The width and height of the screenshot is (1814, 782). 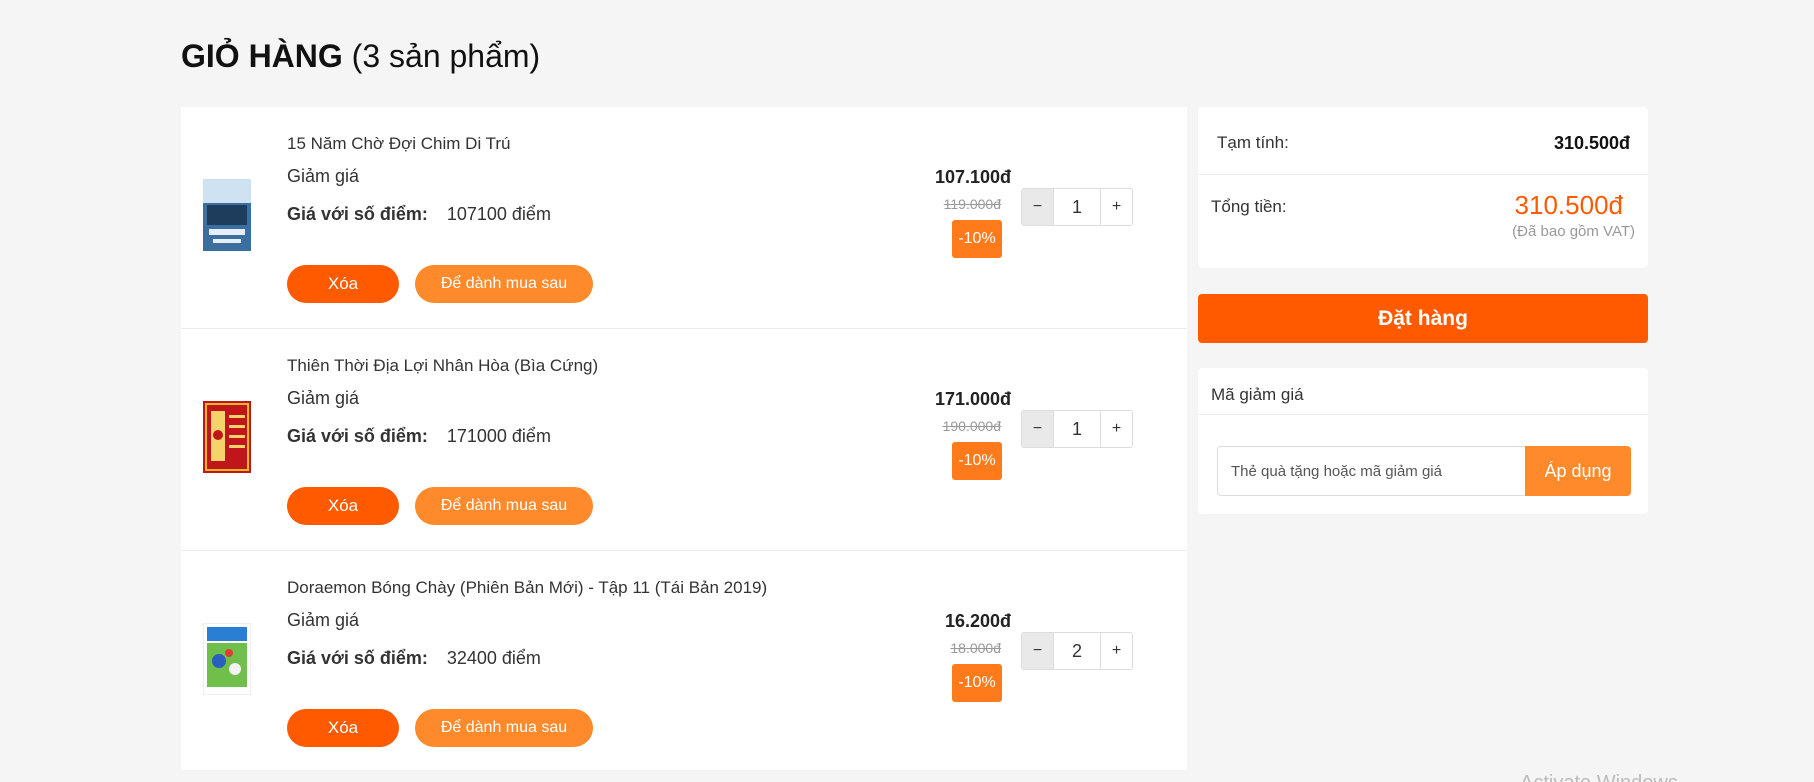 I want to click on current-price: 107.100đ, so click(x=972, y=177).